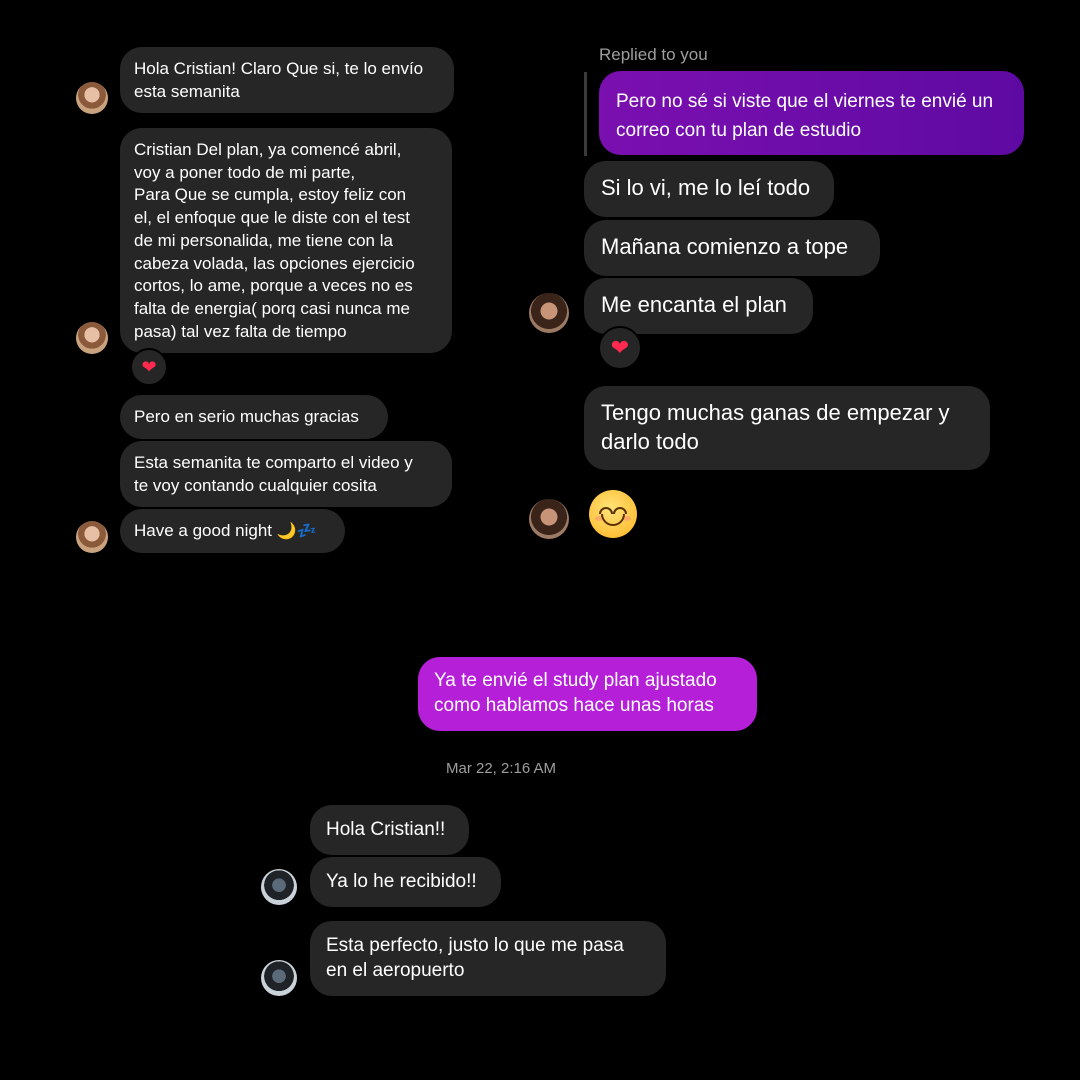 The height and width of the screenshot is (1080, 1080). What do you see at coordinates (585, 114) in the screenshot?
I see `reply-indicator-bar` at bounding box center [585, 114].